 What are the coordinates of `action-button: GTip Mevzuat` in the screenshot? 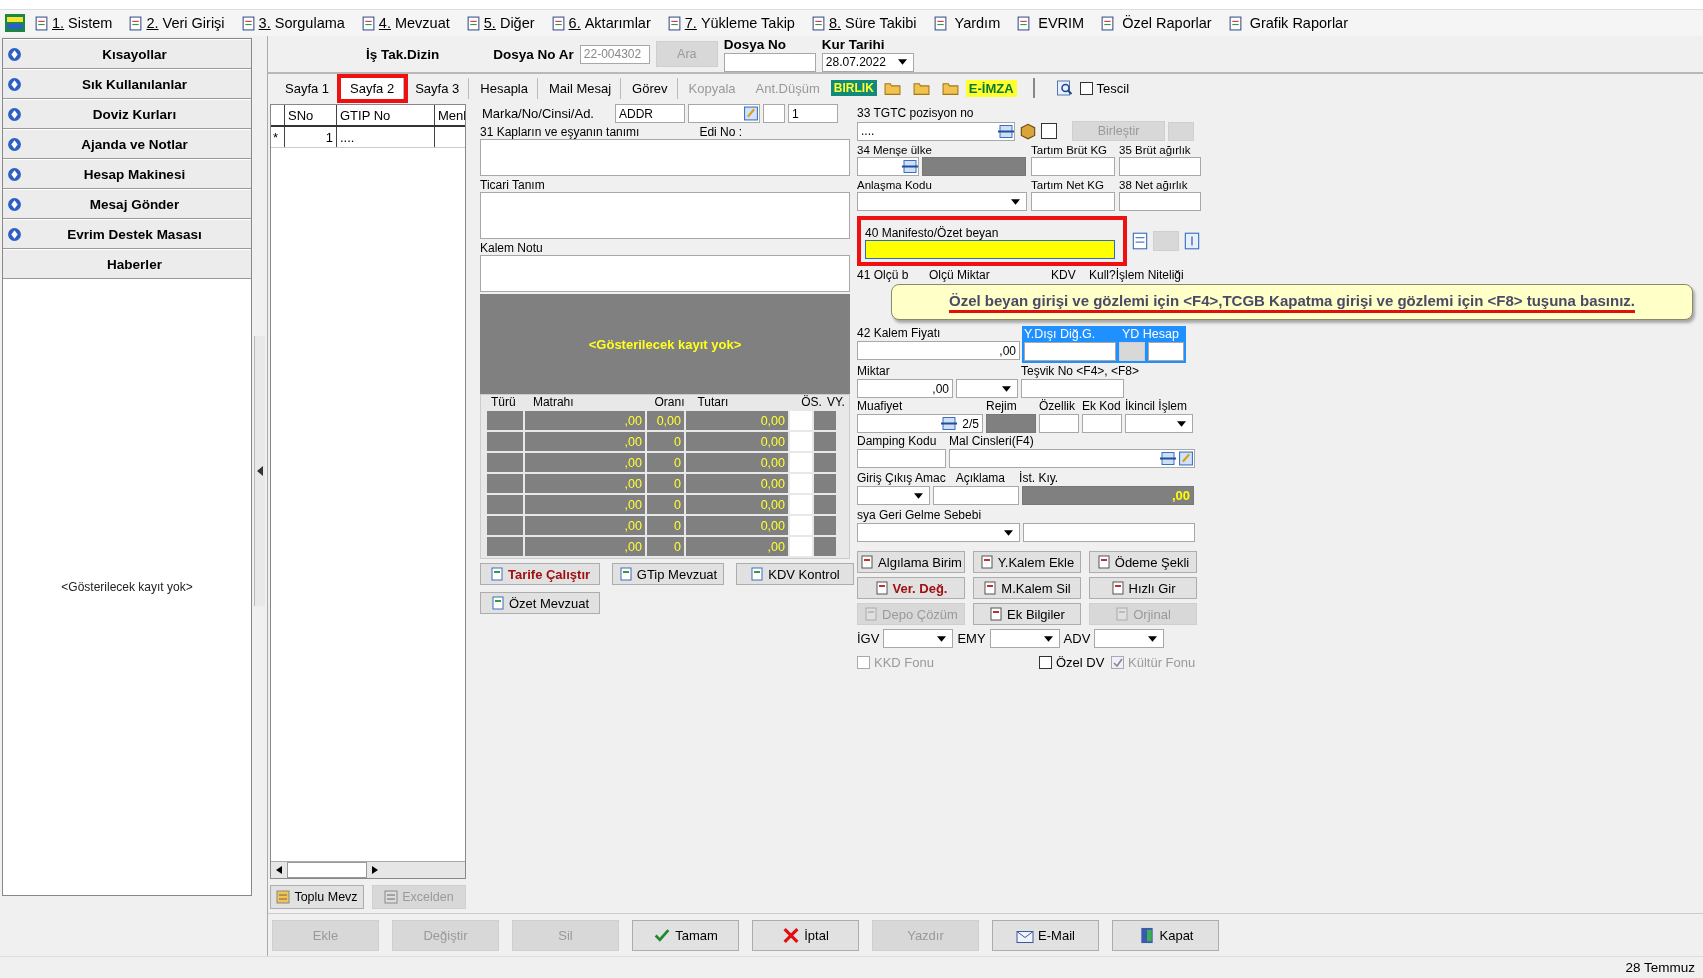 It's located at (668, 574).